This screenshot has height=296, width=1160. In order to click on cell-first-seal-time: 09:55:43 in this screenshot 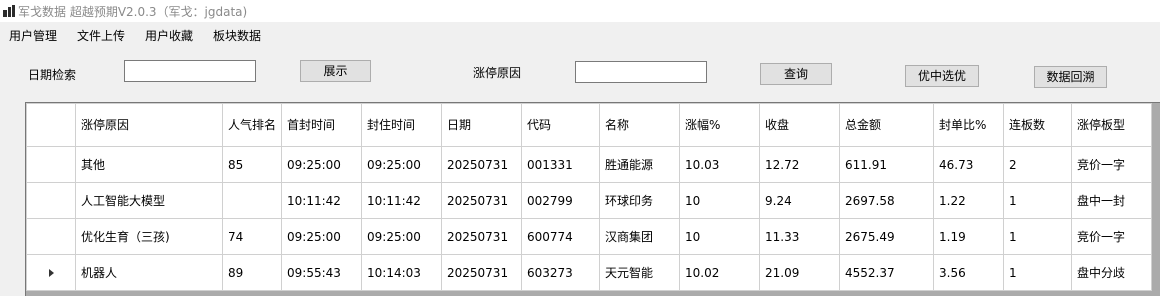, I will do `click(321, 272)`.